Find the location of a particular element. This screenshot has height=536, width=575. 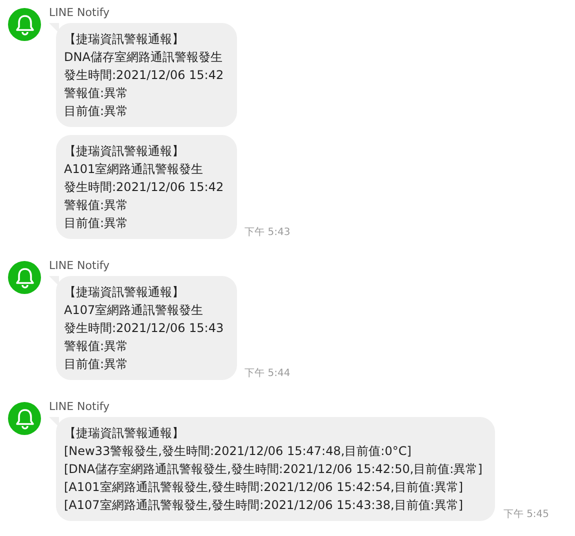

message-line: [A107室網路通訊警報發生,發生時間:2021/12/06 15:43:38,目前值:異常] is located at coordinates (264, 505).